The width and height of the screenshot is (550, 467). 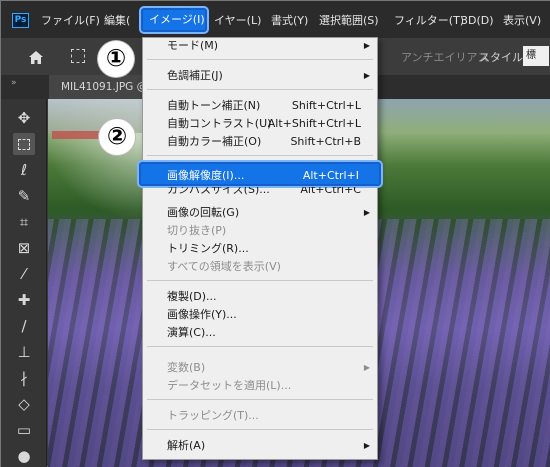 I want to click on marquee-tool-icon, so click(x=24, y=144).